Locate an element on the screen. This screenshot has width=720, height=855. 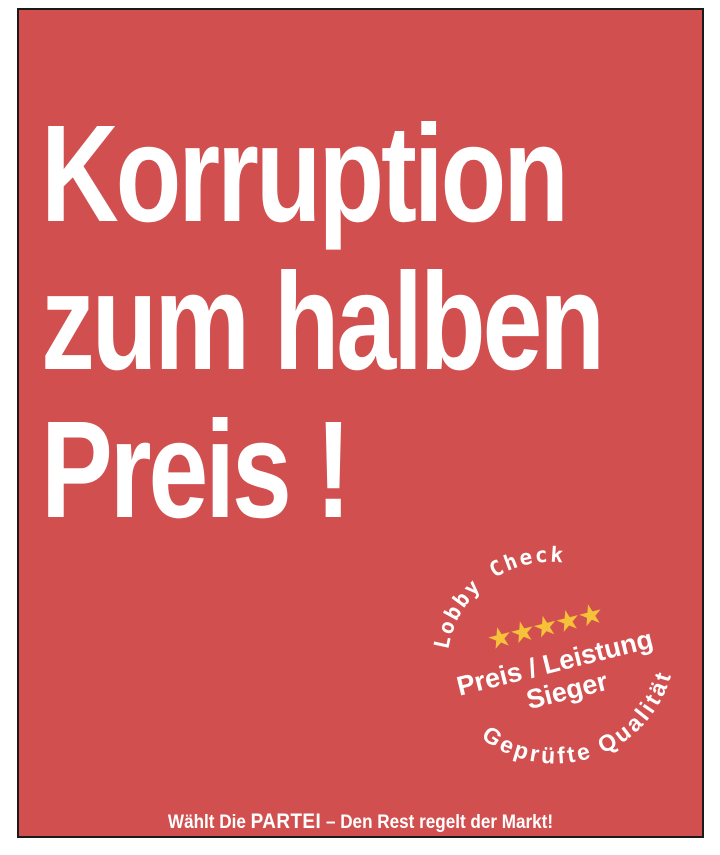
footer-prefix: Wählt Die is located at coordinates (209, 822).